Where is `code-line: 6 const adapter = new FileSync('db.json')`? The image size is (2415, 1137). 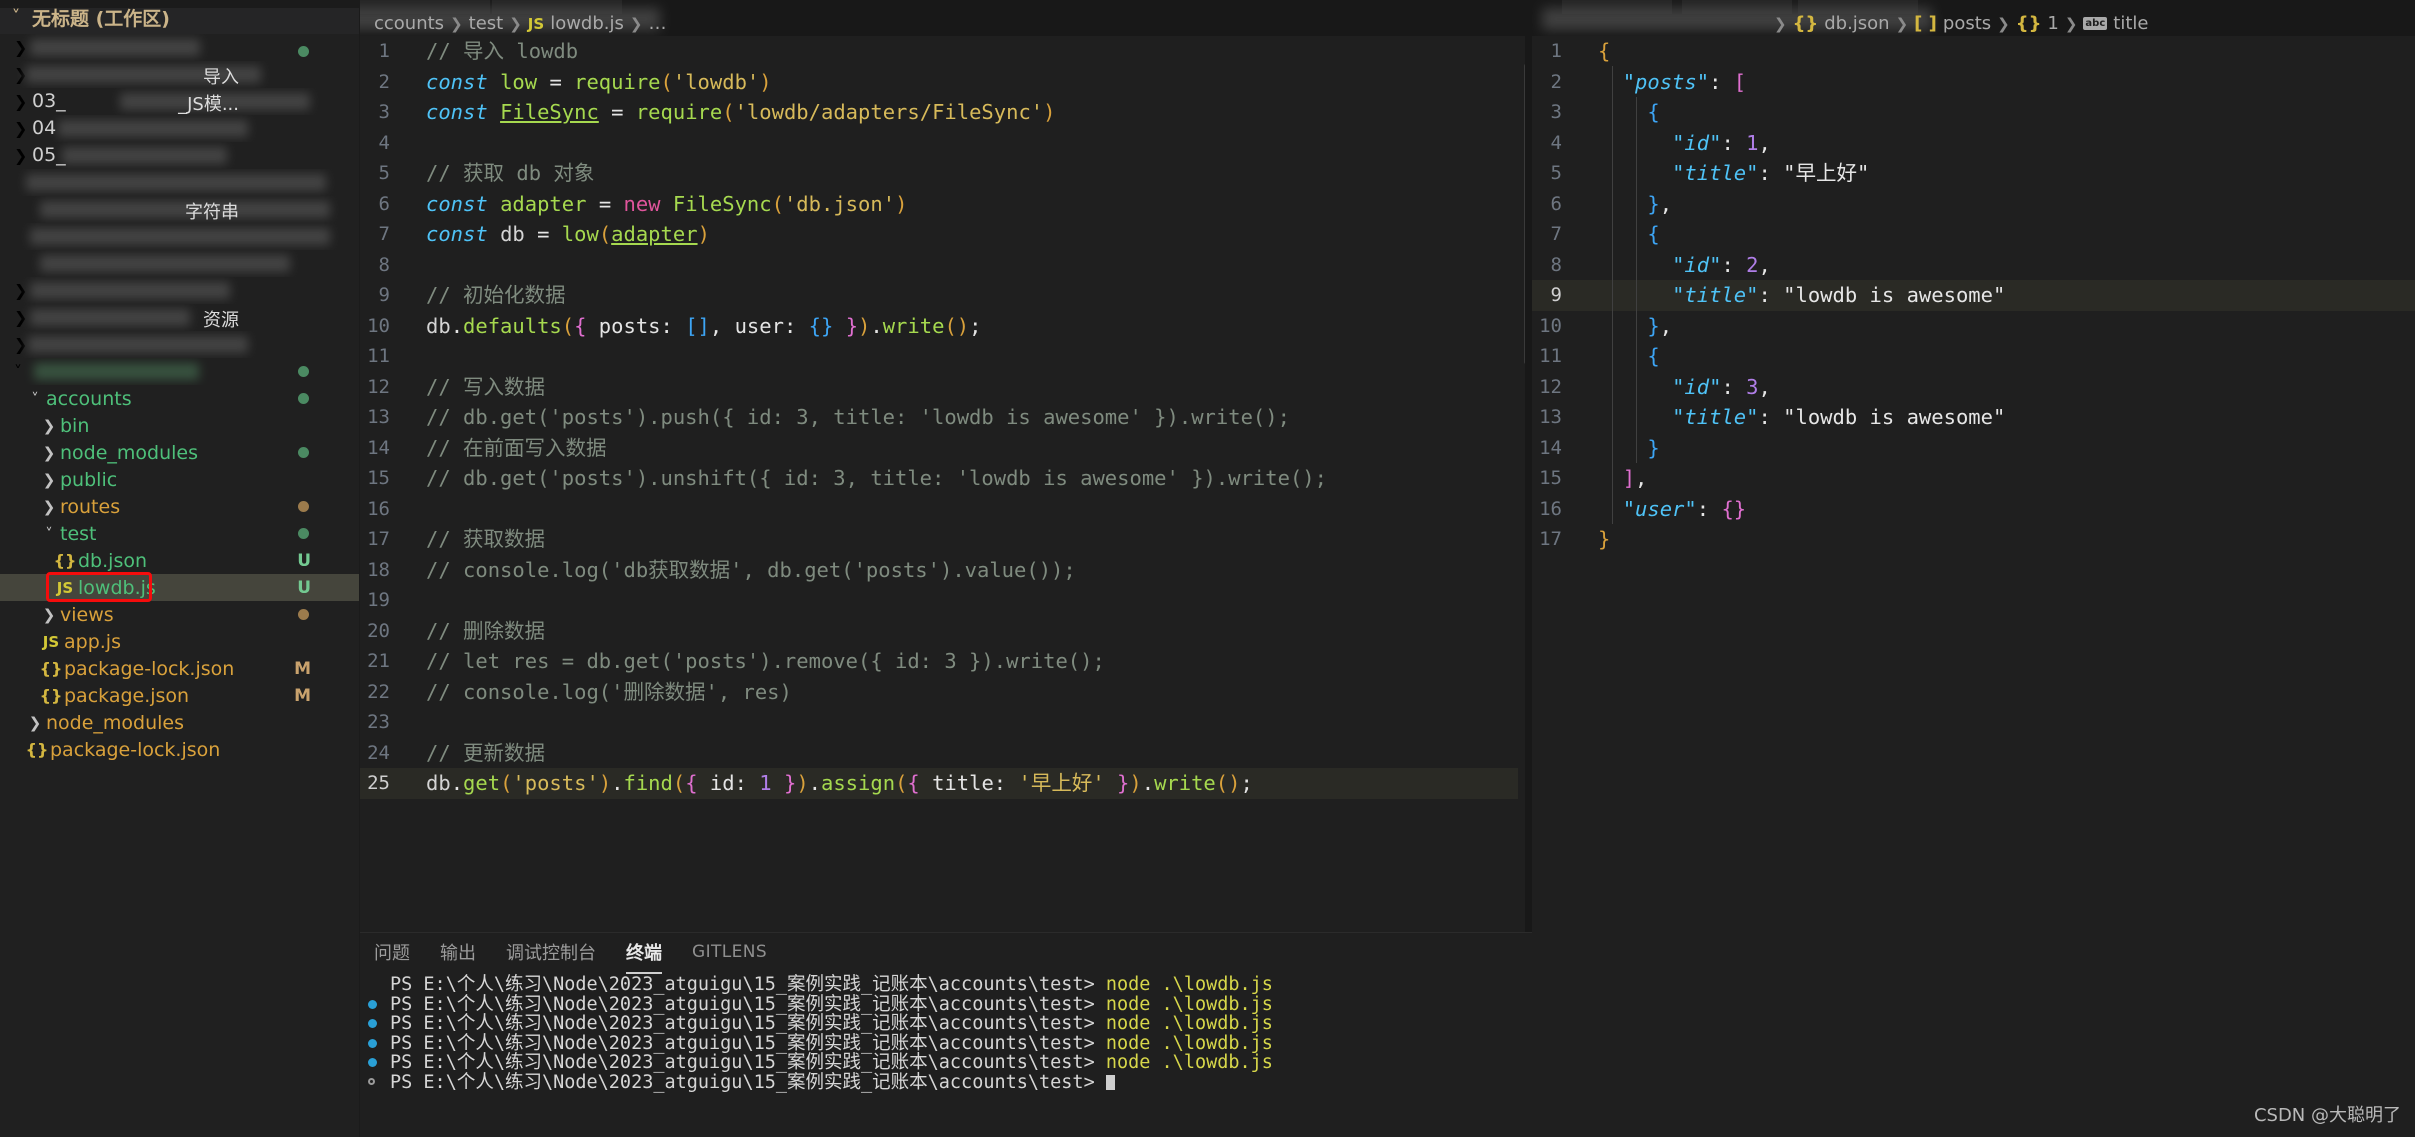
code-line: 6 const adapter = new FileSync('db.json') is located at coordinates (946, 204).